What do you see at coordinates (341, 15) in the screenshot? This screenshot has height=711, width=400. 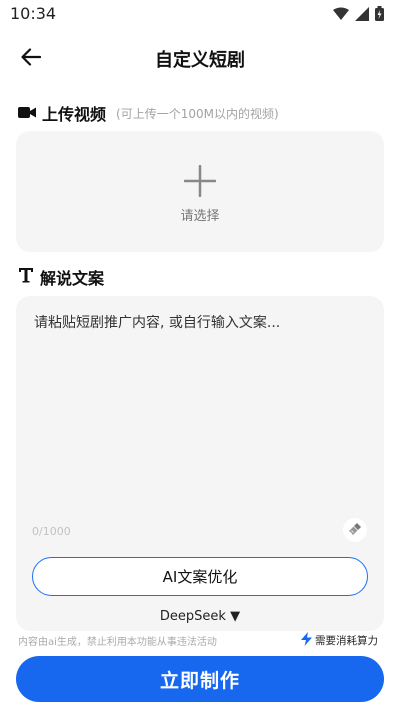 I see `wifi-icon` at bounding box center [341, 15].